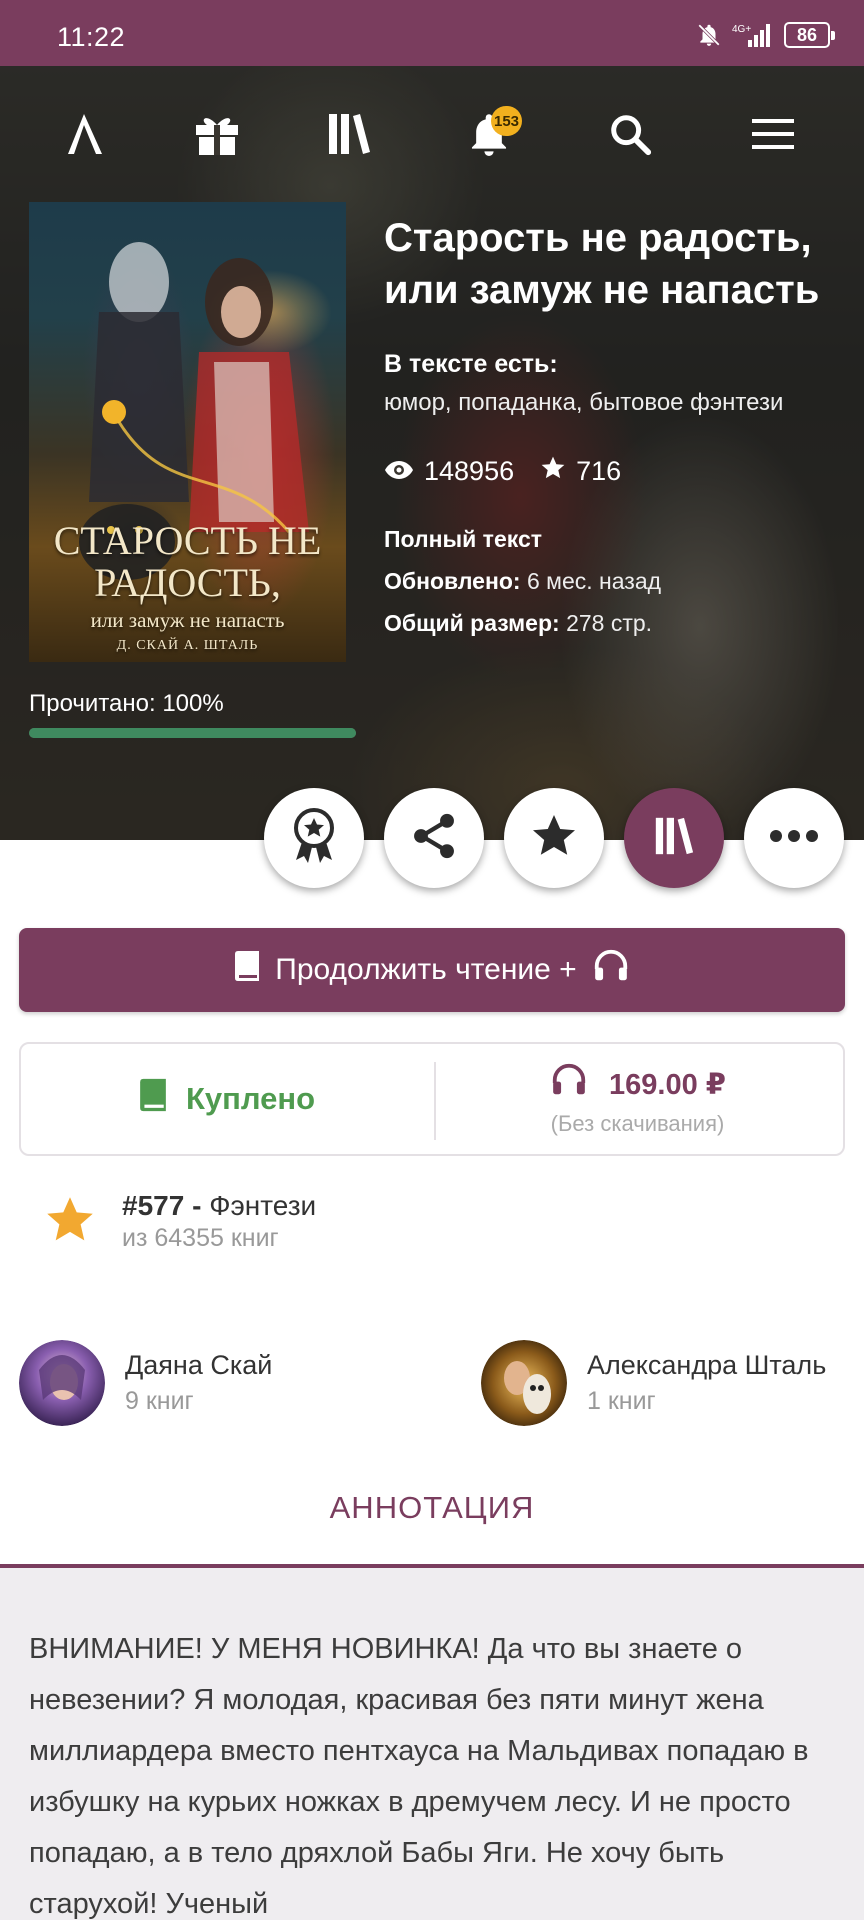  What do you see at coordinates (200, 1238) in the screenshot?
I see `rank-total: из 64355 книг` at bounding box center [200, 1238].